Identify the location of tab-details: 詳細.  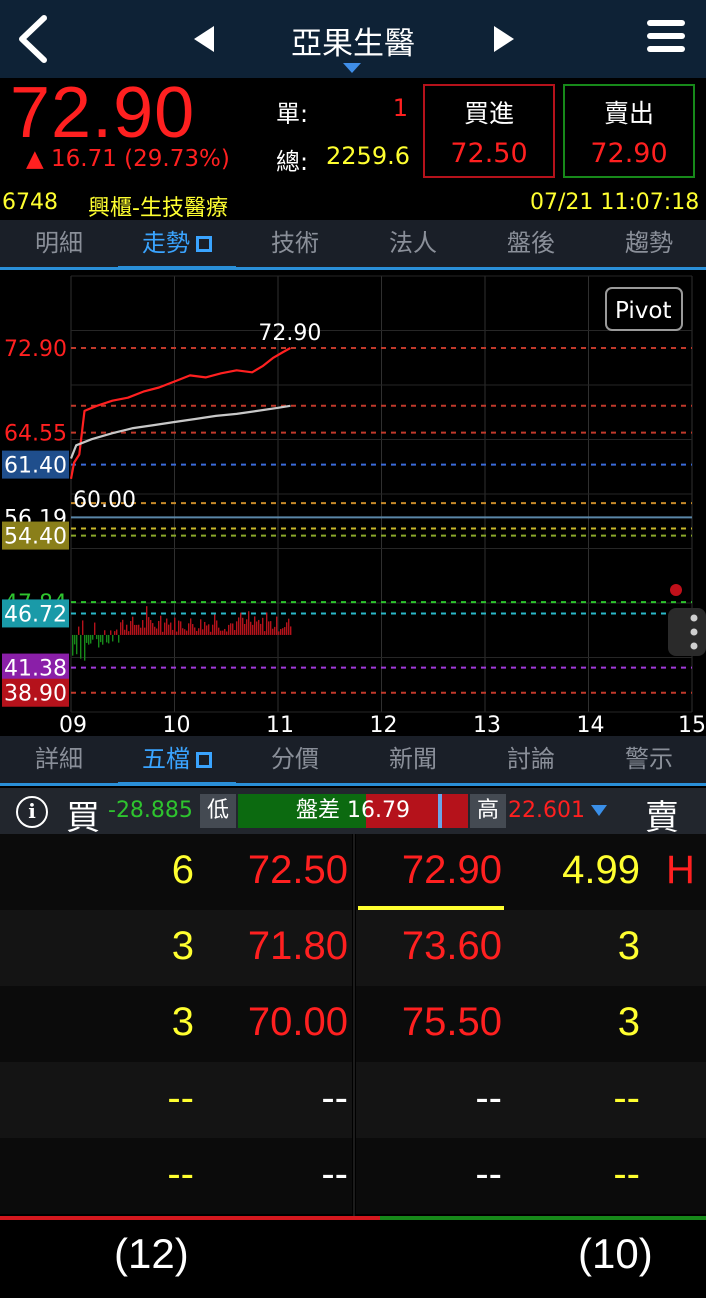
(59, 759).